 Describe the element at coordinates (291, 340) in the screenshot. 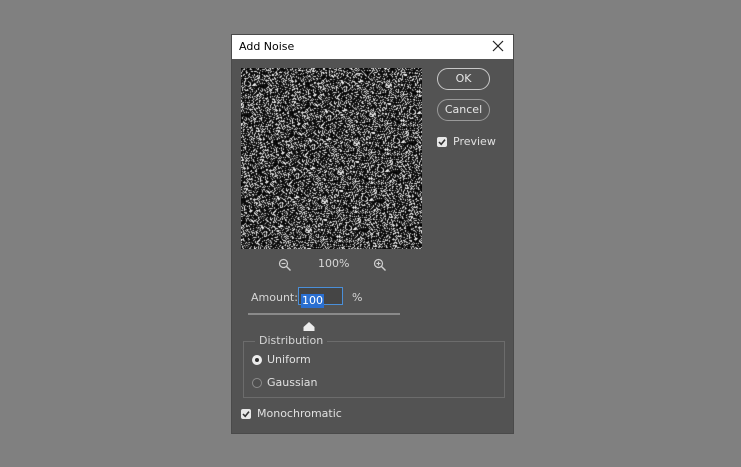

I see `distribution-legend: Distribution` at that location.